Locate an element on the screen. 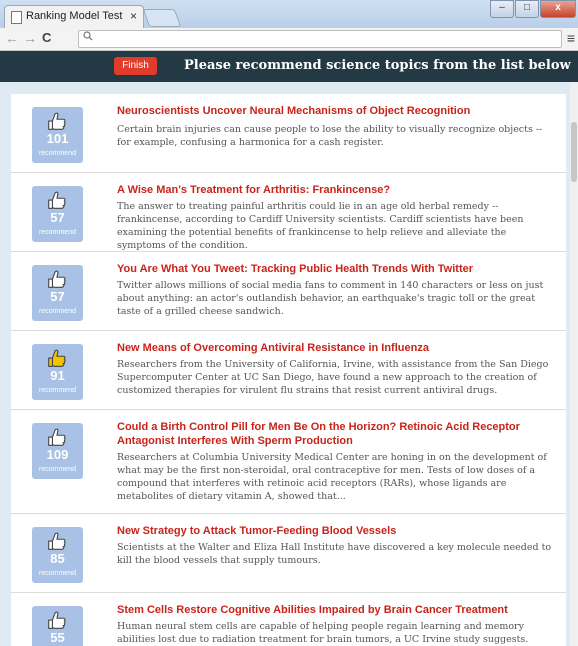 The width and height of the screenshot is (578, 646). reload-icon: C is located at coordinates (46, 37).